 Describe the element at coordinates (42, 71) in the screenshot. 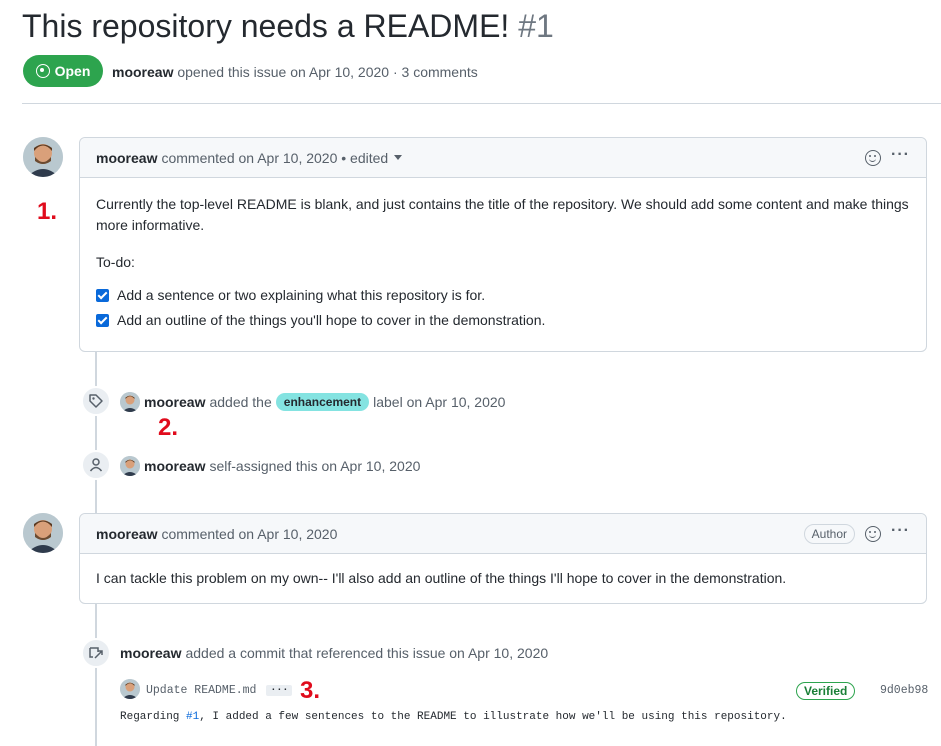

I see `issue-opened-icon` at that location.